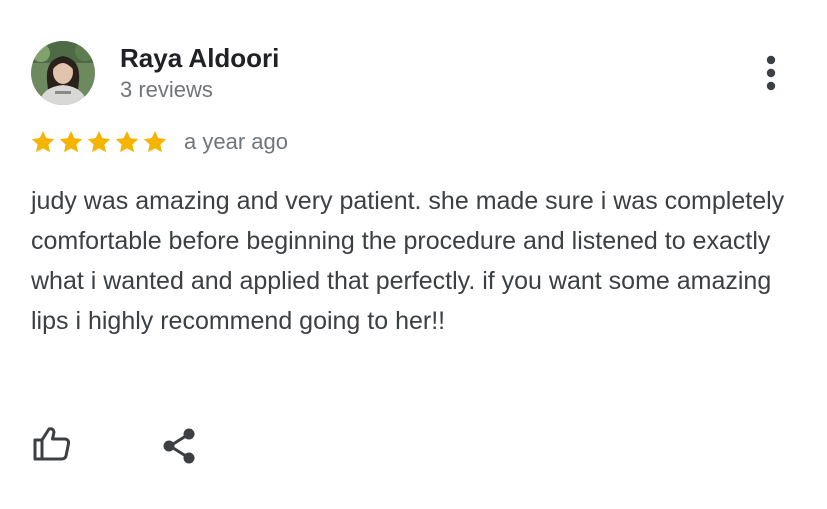 The width and height of the screenshot is (827, 509). I want to click on review-count: 3 reviews, so click(166, 89).